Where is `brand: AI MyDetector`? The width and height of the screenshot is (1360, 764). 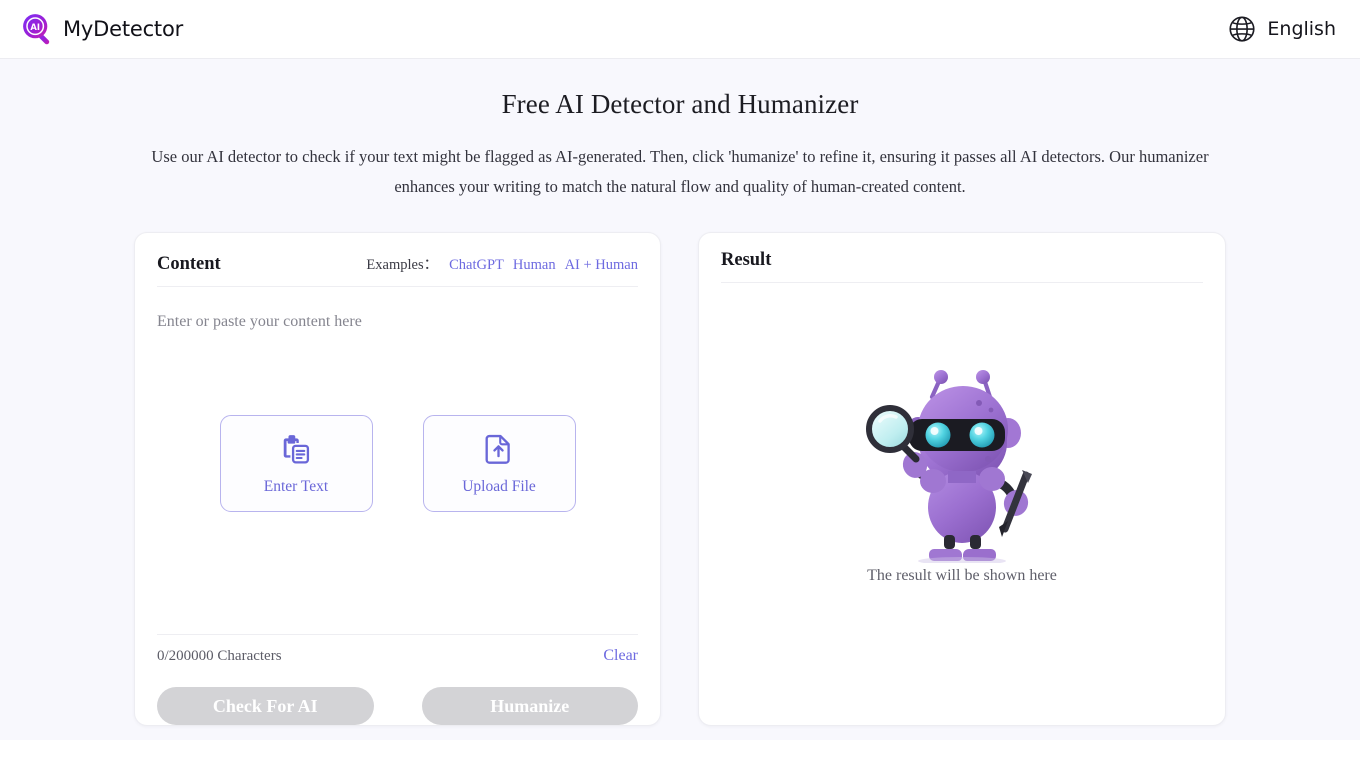 brand: AI MyDetector is located at coordinates (102, 29).